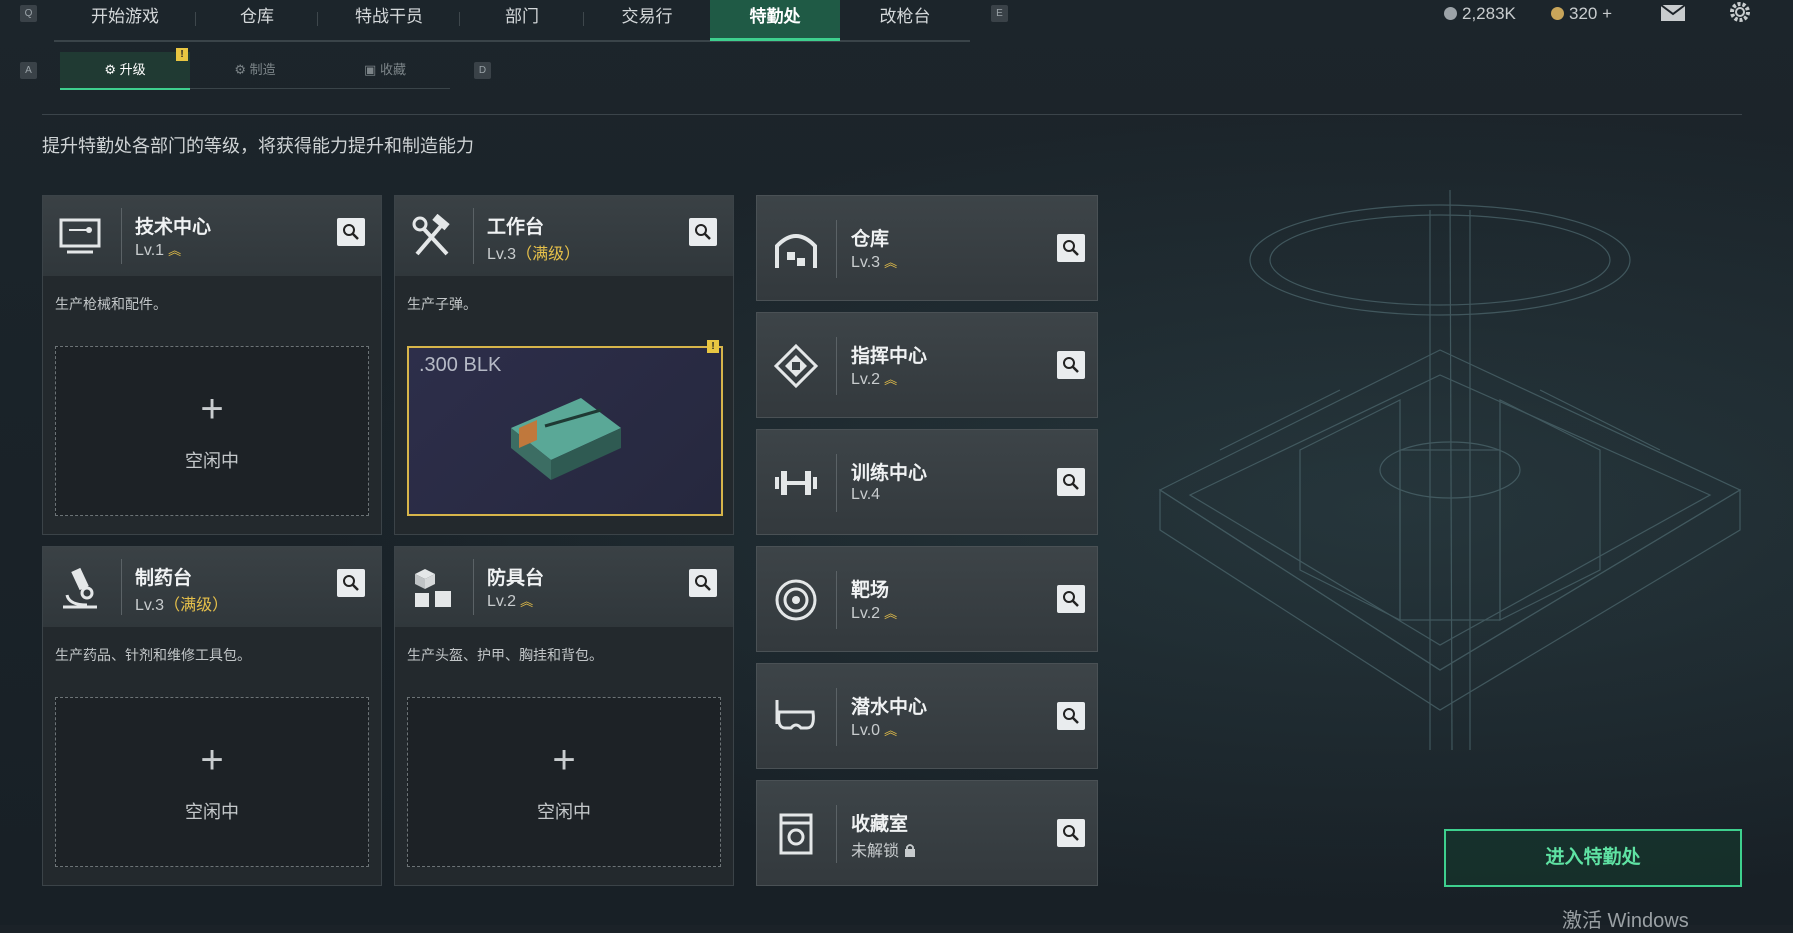  Describe the element at coordinates (866, 730) in the screenshot. I see `facility-level-value: Lv.0` at that location.